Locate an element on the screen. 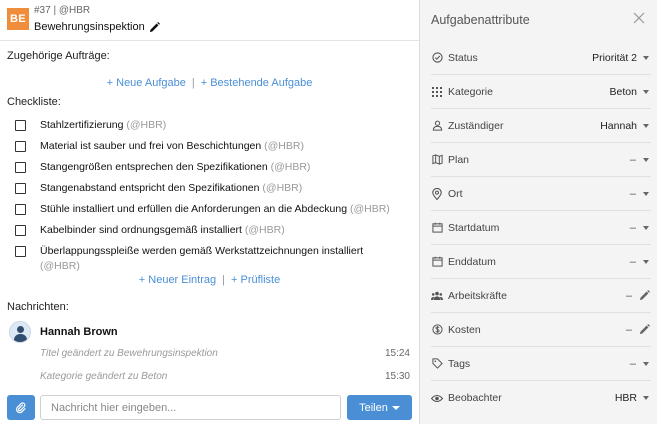  message-entry: Kategorie geändert zu Beton 15:30 is located at coordinates (225, 376).